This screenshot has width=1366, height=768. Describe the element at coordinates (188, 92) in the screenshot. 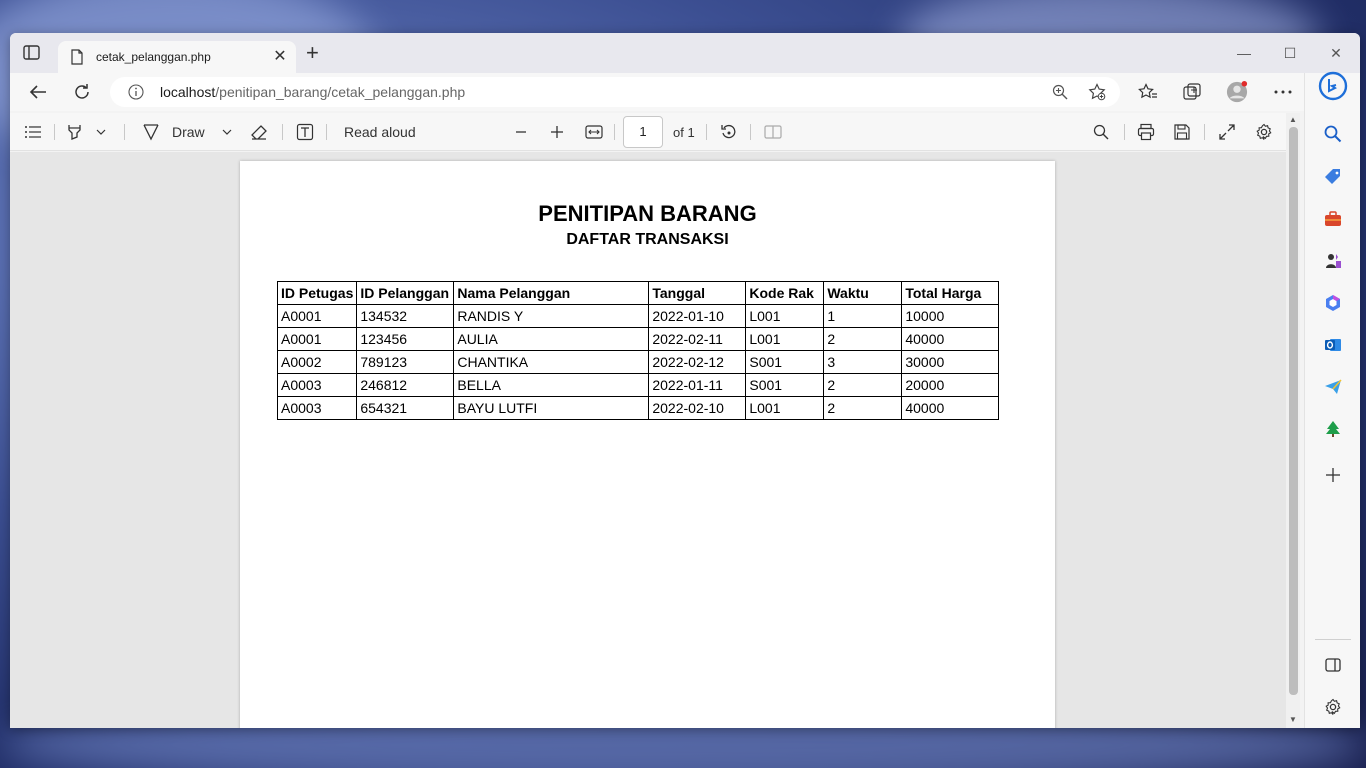

I see `url-host: localhost` at that location.